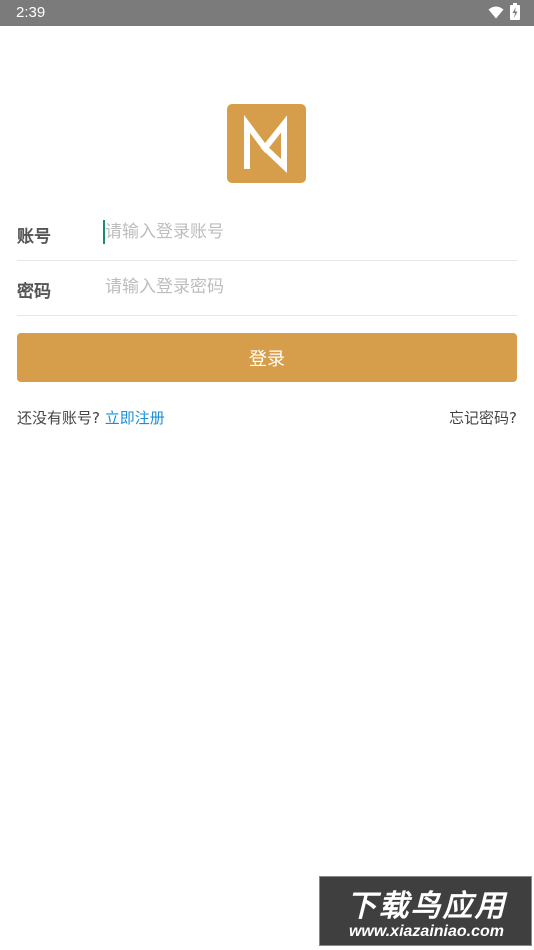  Describe the element at coordinates (304, 287) in the screenshot. I see `password-input` at that location.